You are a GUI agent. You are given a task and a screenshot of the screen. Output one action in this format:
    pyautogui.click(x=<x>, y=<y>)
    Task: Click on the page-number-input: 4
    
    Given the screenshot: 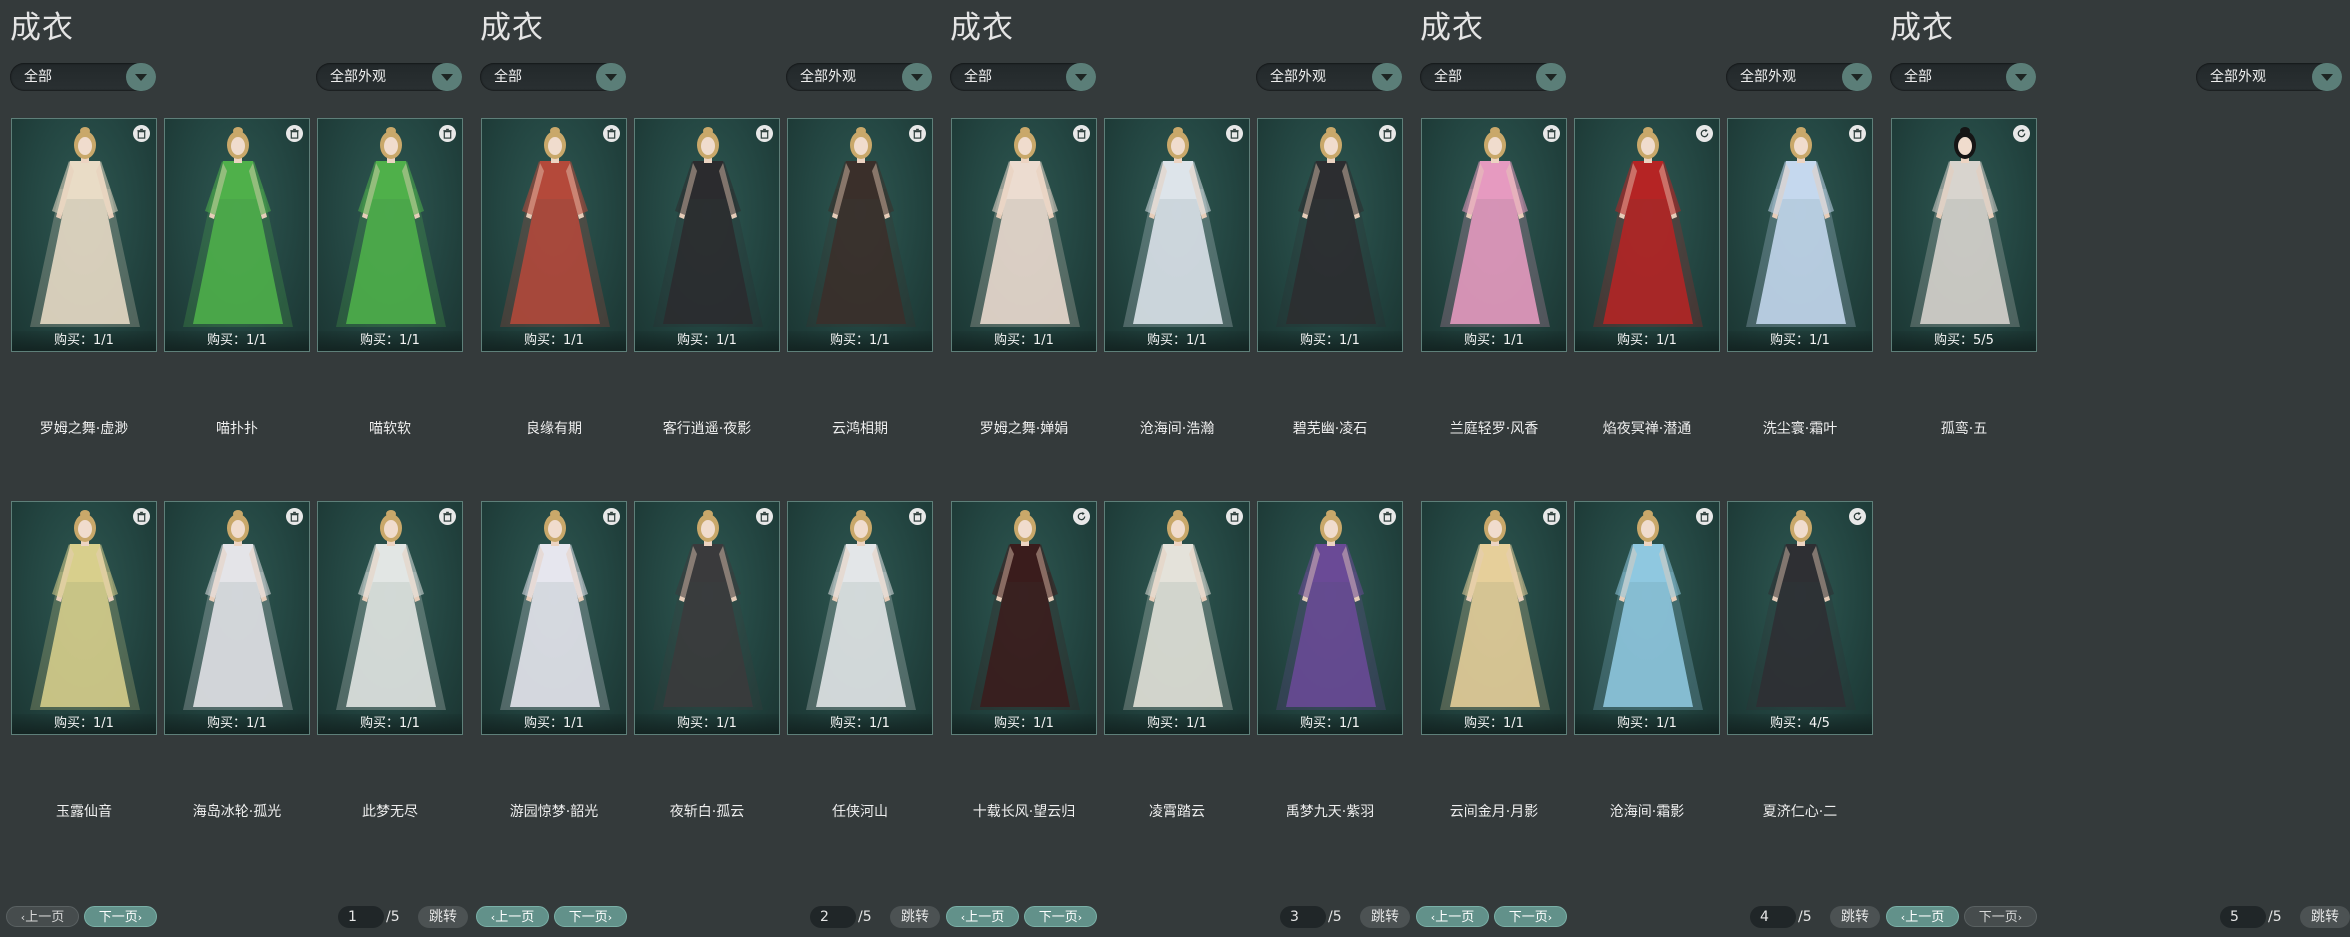 What is the action you would take?
    pyautogui.click(x=1773, y=917)
    